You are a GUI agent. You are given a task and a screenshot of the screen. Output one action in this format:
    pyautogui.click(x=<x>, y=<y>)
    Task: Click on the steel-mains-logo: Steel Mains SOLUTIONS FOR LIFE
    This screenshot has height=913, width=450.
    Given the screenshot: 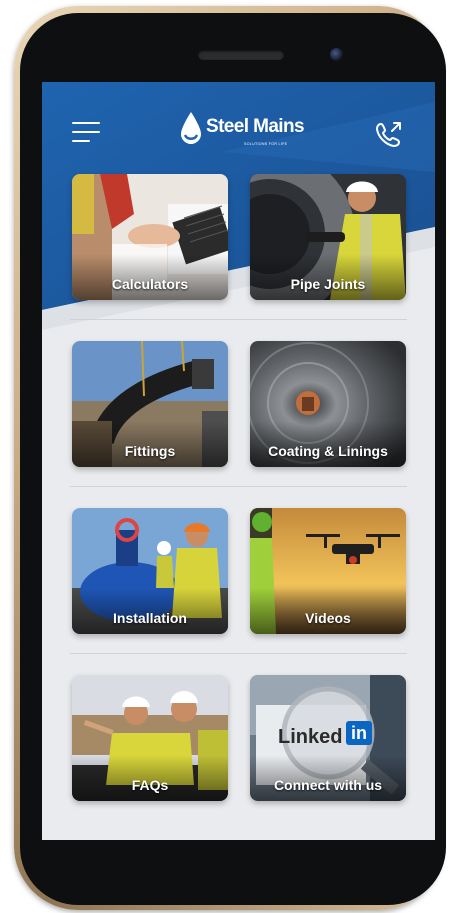 What is the action you would take?
    pyautogui.click(x=243, y=130)
    